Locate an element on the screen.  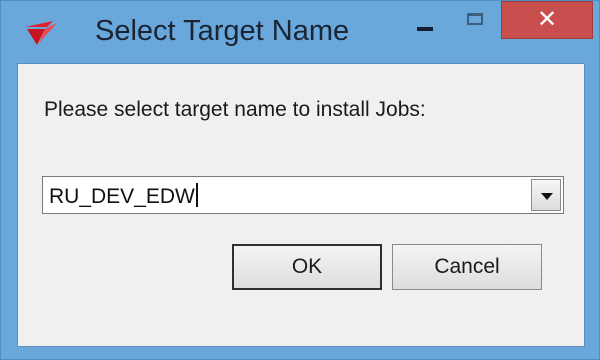
close-icon: ✕ is located at coordinates (547, 19).